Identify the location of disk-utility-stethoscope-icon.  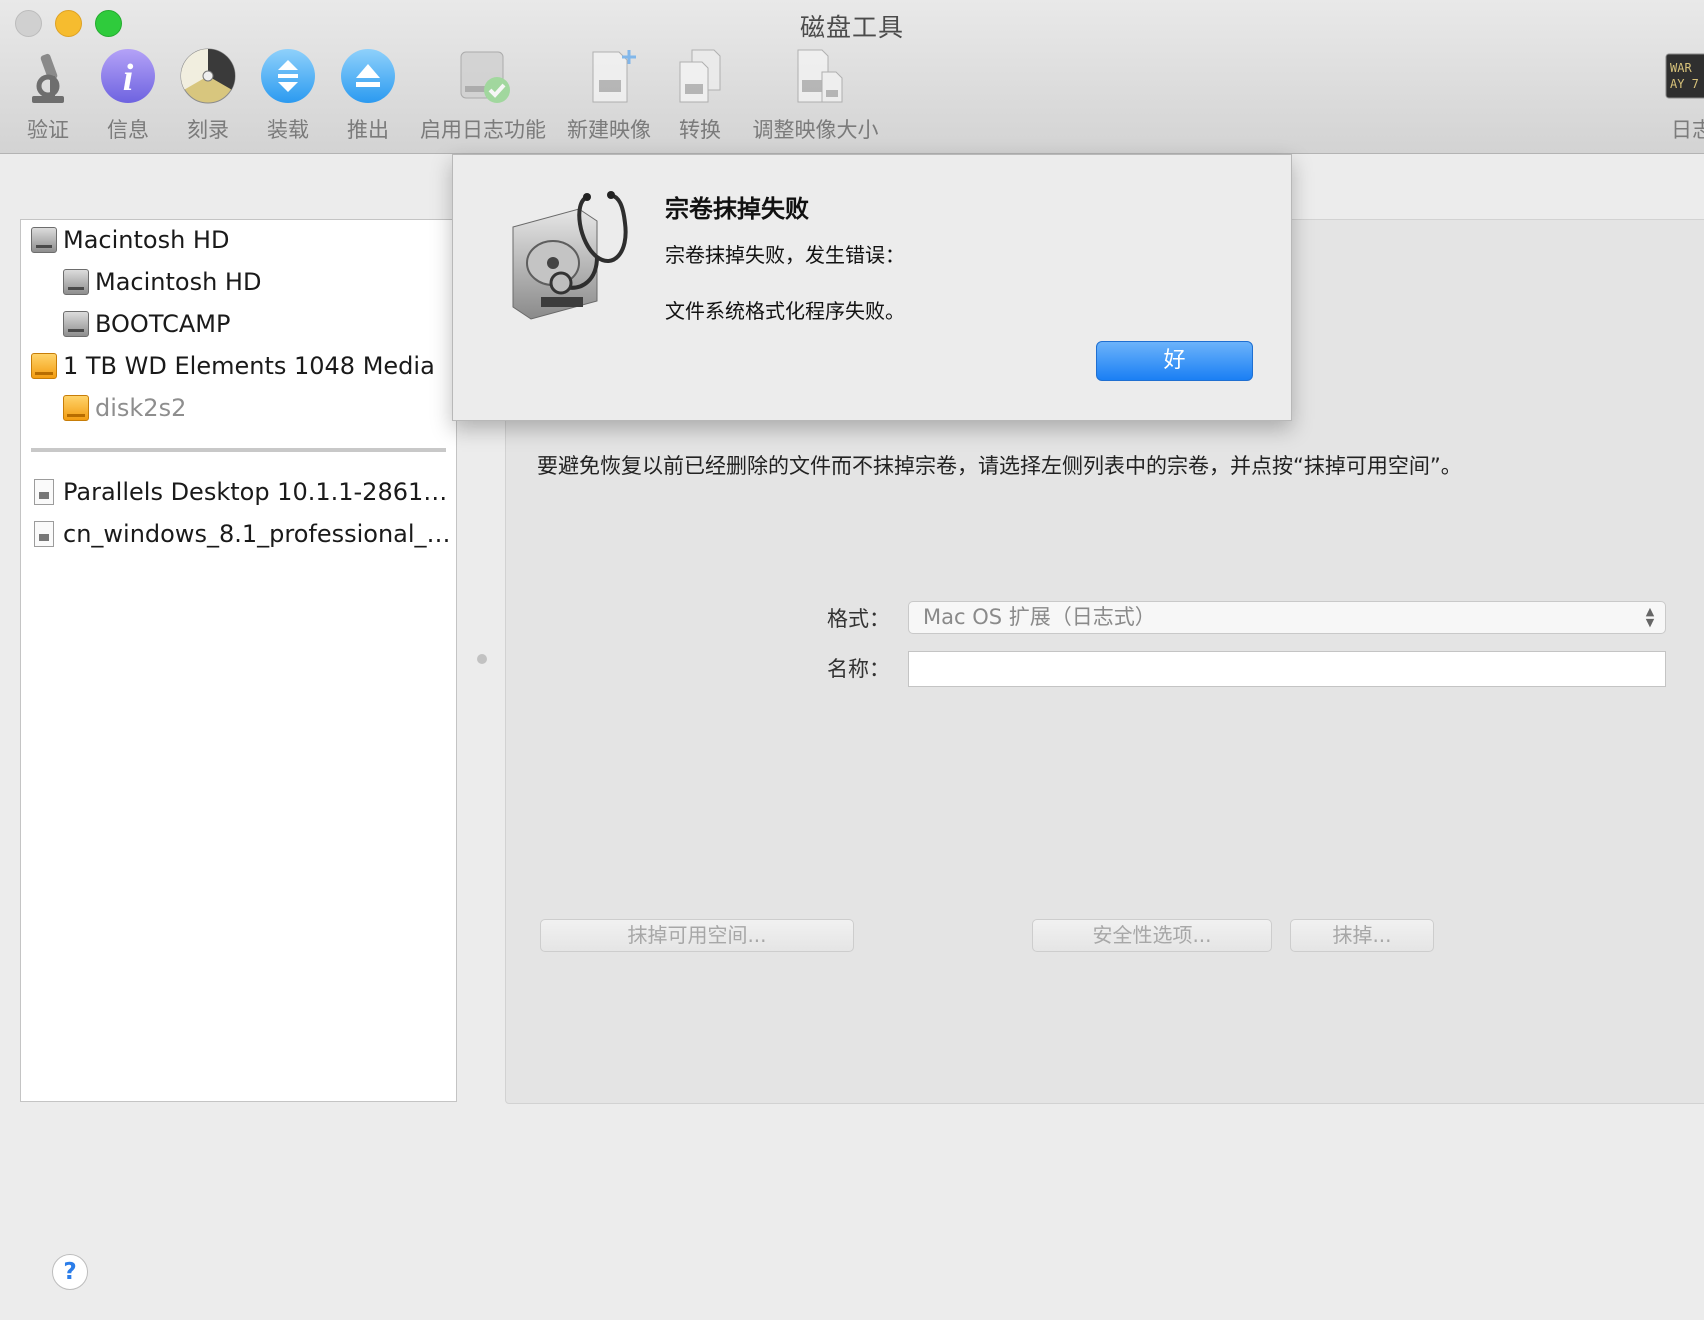
(571, 253).